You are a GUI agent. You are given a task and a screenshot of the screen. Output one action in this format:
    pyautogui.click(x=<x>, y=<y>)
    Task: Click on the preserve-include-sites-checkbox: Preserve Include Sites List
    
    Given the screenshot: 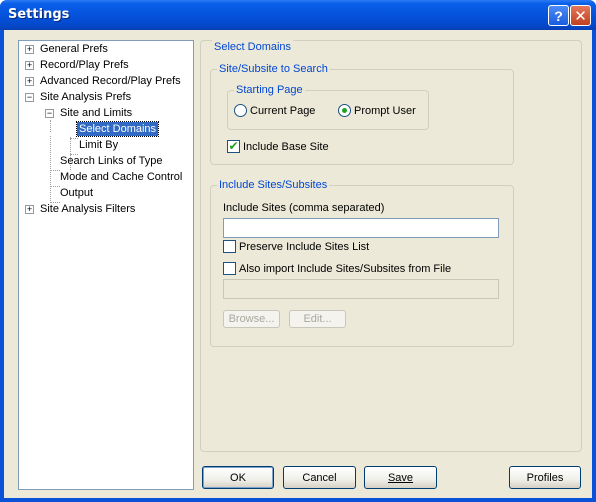 What is the action you would take?
    pyautogui.click(x=296, y=246)
    